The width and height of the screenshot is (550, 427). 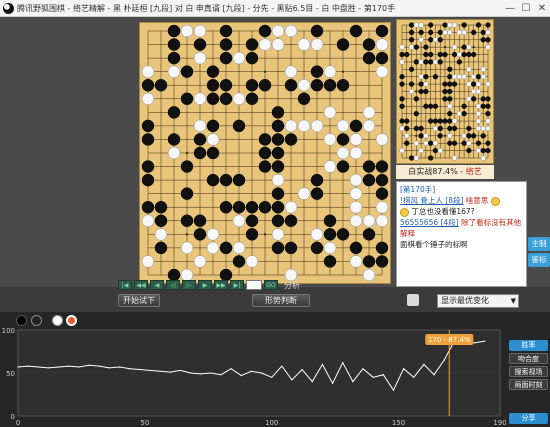 What do you see at coordinates (189, 285) in the screenshot?
I see `next-move-button: ▷` at bounding box center [189, 285].